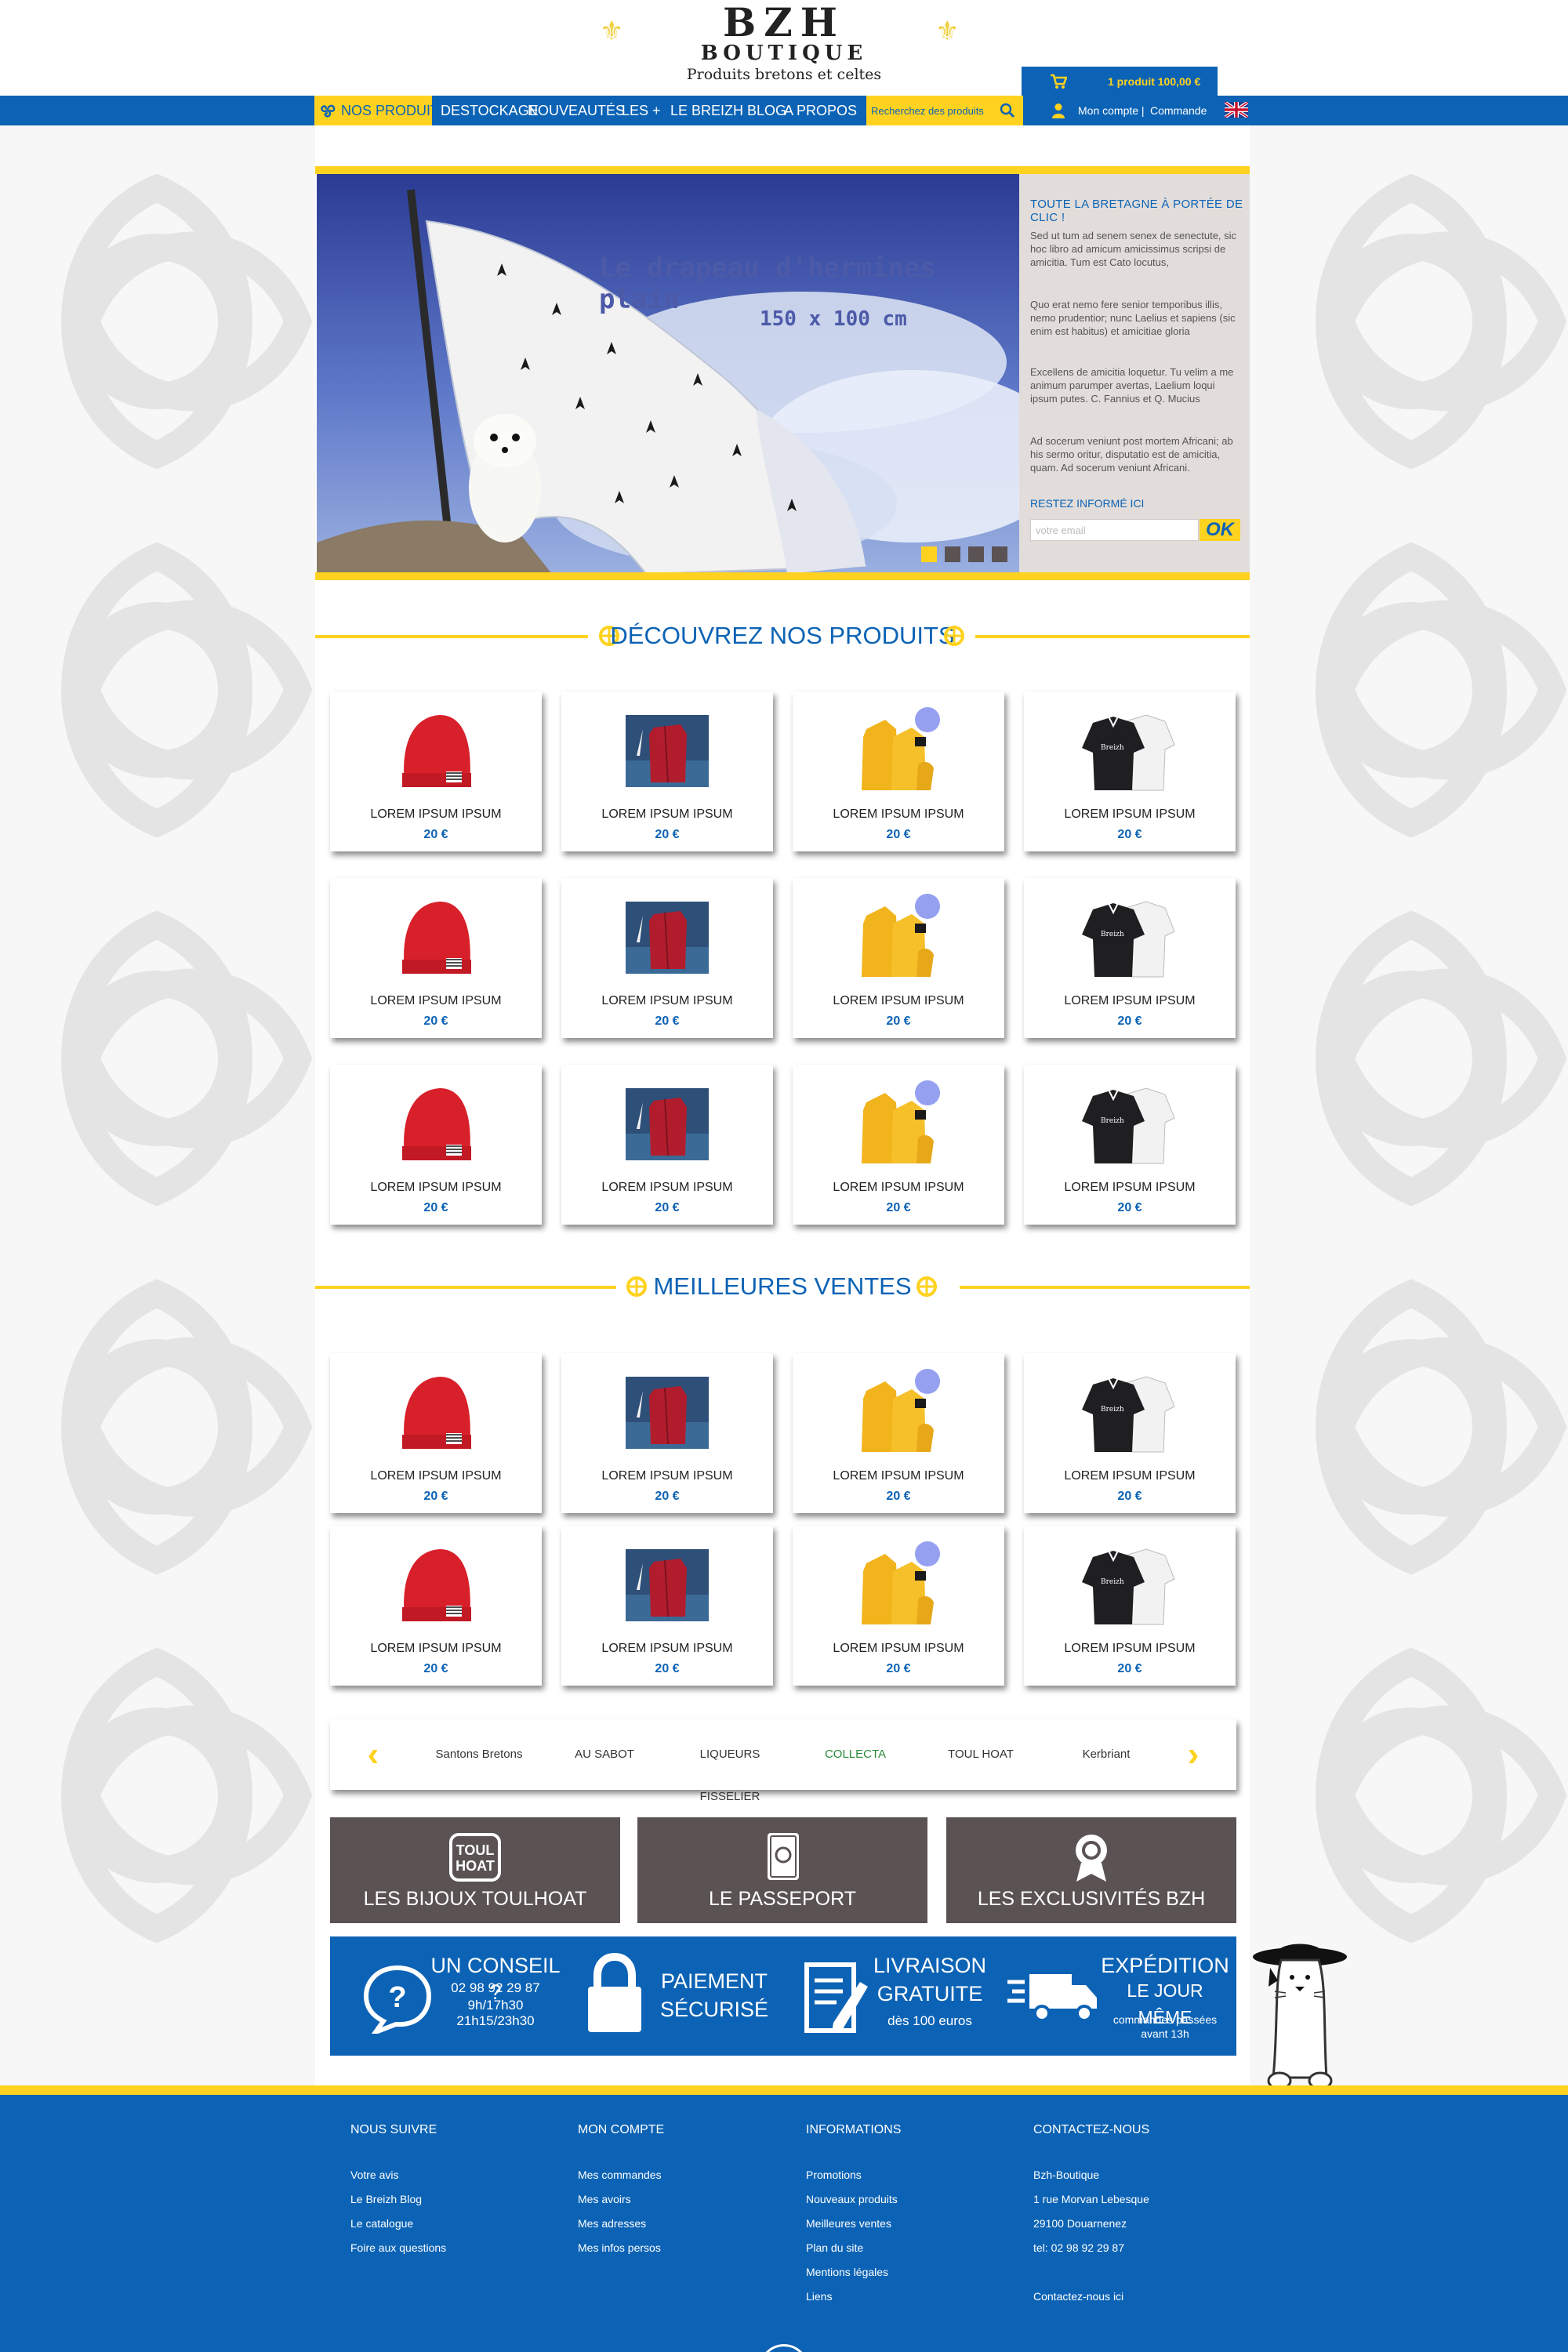 The height and width of the screenshot is (2352, 1568). Describe the element at coordinates (784, 2090) in the screenshot. I see `footer-top-border` at that location.